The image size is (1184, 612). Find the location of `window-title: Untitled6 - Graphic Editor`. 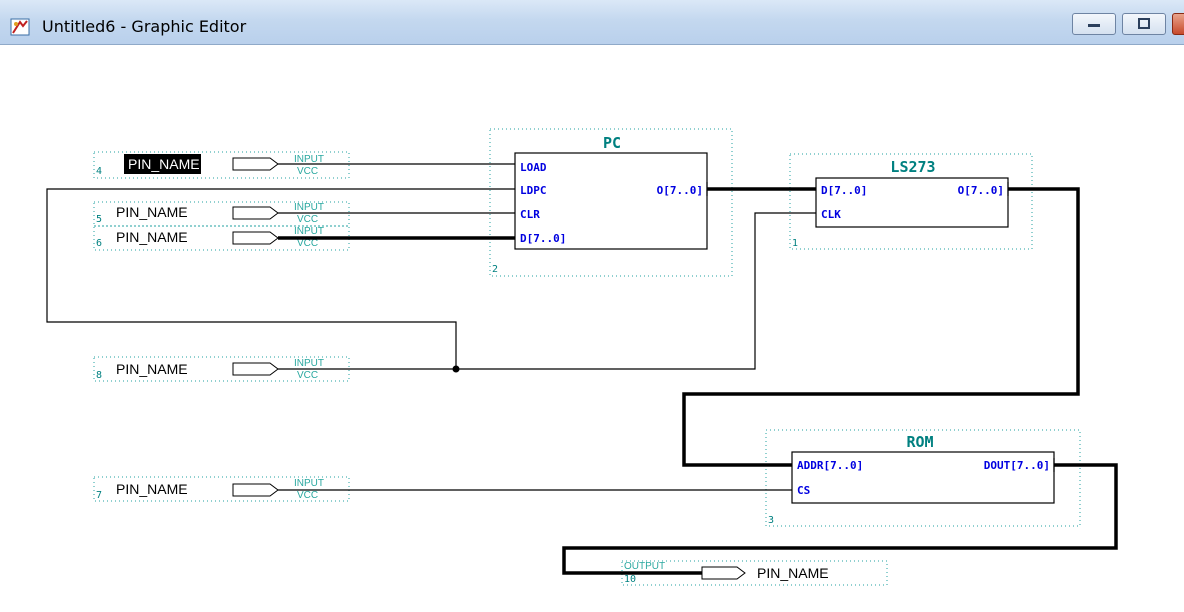

window-title: Untitled6 - Graphic Editor is located at coordinates (144, 26).